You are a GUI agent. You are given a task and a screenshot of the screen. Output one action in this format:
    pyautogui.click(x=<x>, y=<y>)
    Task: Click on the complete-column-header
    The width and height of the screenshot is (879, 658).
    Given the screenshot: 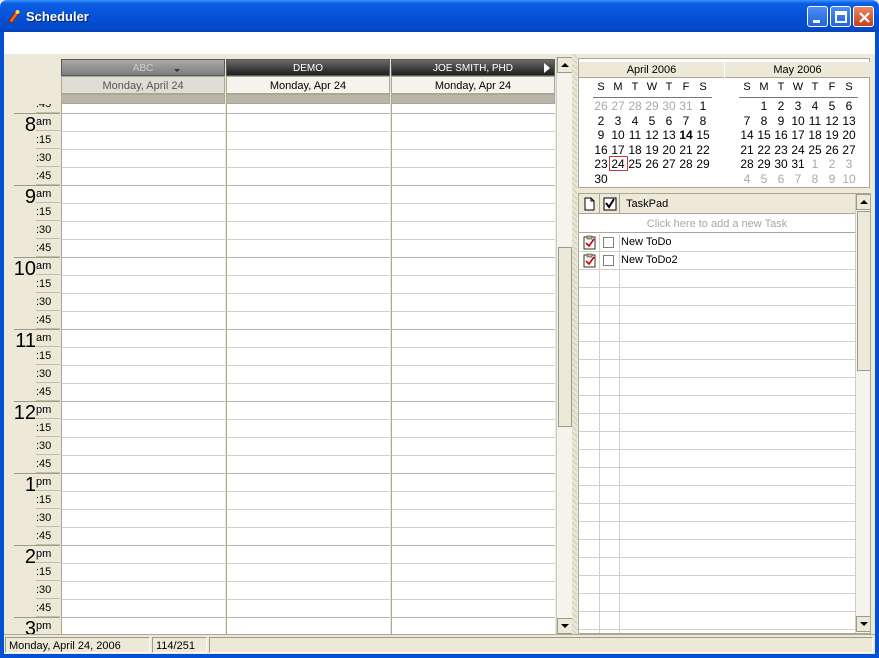 What is the action you would take?
    pyautogui.click(x=610, y=204)
    